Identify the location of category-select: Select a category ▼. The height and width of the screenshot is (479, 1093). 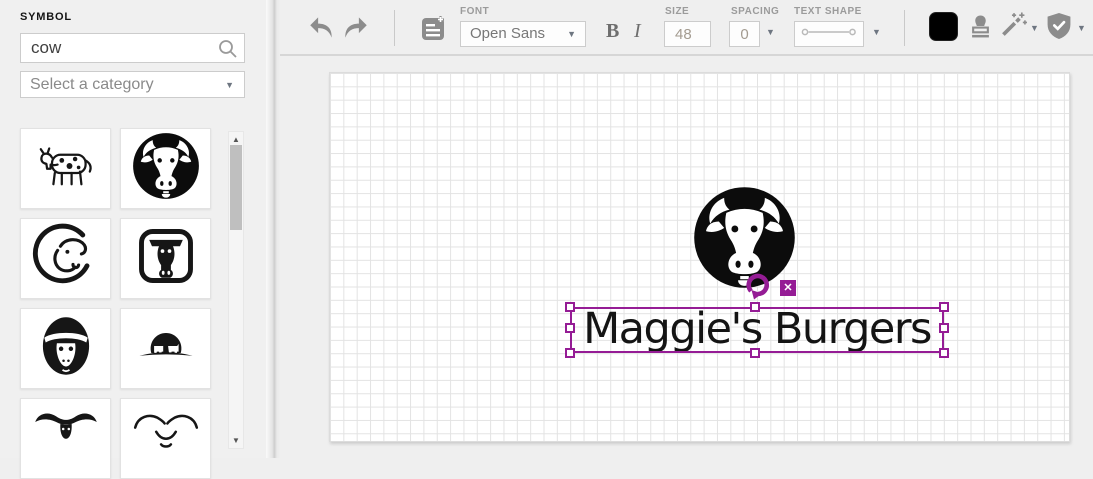
(132, 84).